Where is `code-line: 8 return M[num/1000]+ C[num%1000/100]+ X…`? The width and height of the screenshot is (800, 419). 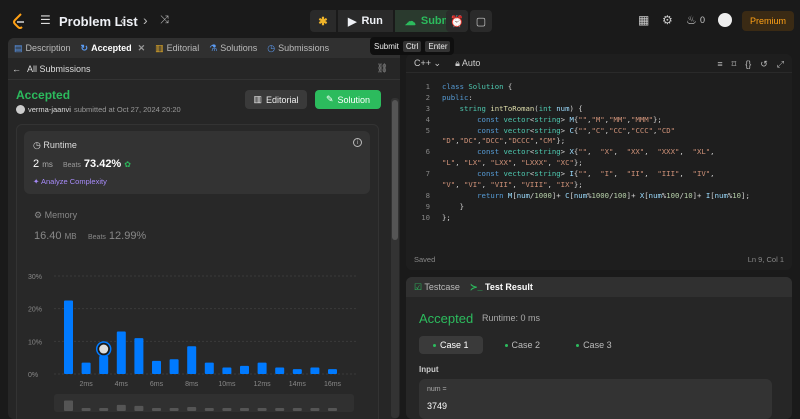
code-line: 8 return M[num/1000]+ C[num%1000/100]+ X… is located at coordinates (599, 196).